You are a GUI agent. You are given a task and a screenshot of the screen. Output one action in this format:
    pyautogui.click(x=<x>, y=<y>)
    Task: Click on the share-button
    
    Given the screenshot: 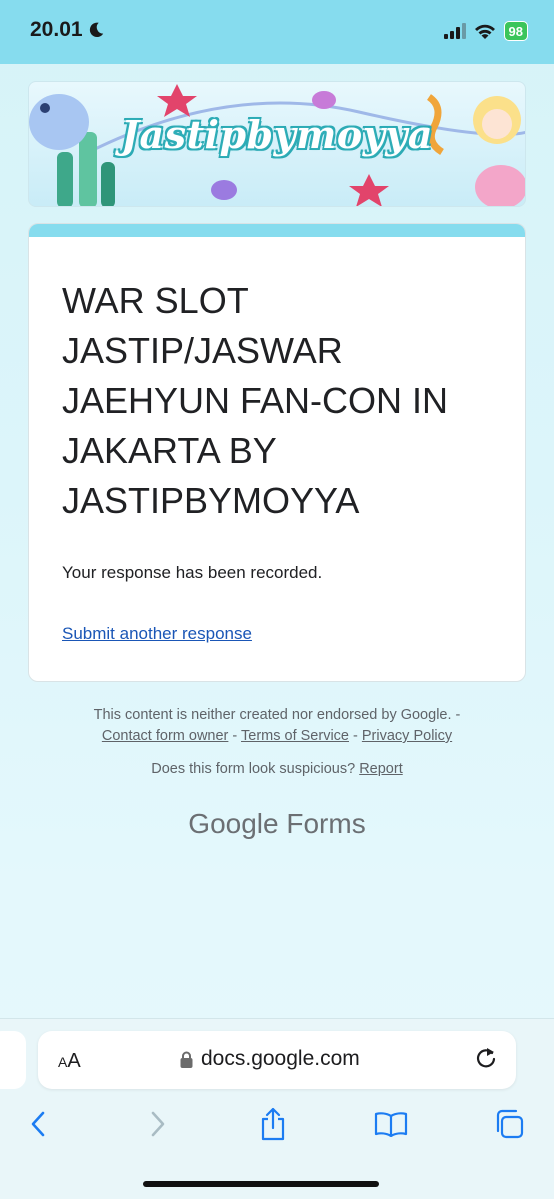 What is the action you would take?
    pyautogui.click(x=273, y=1124)
    